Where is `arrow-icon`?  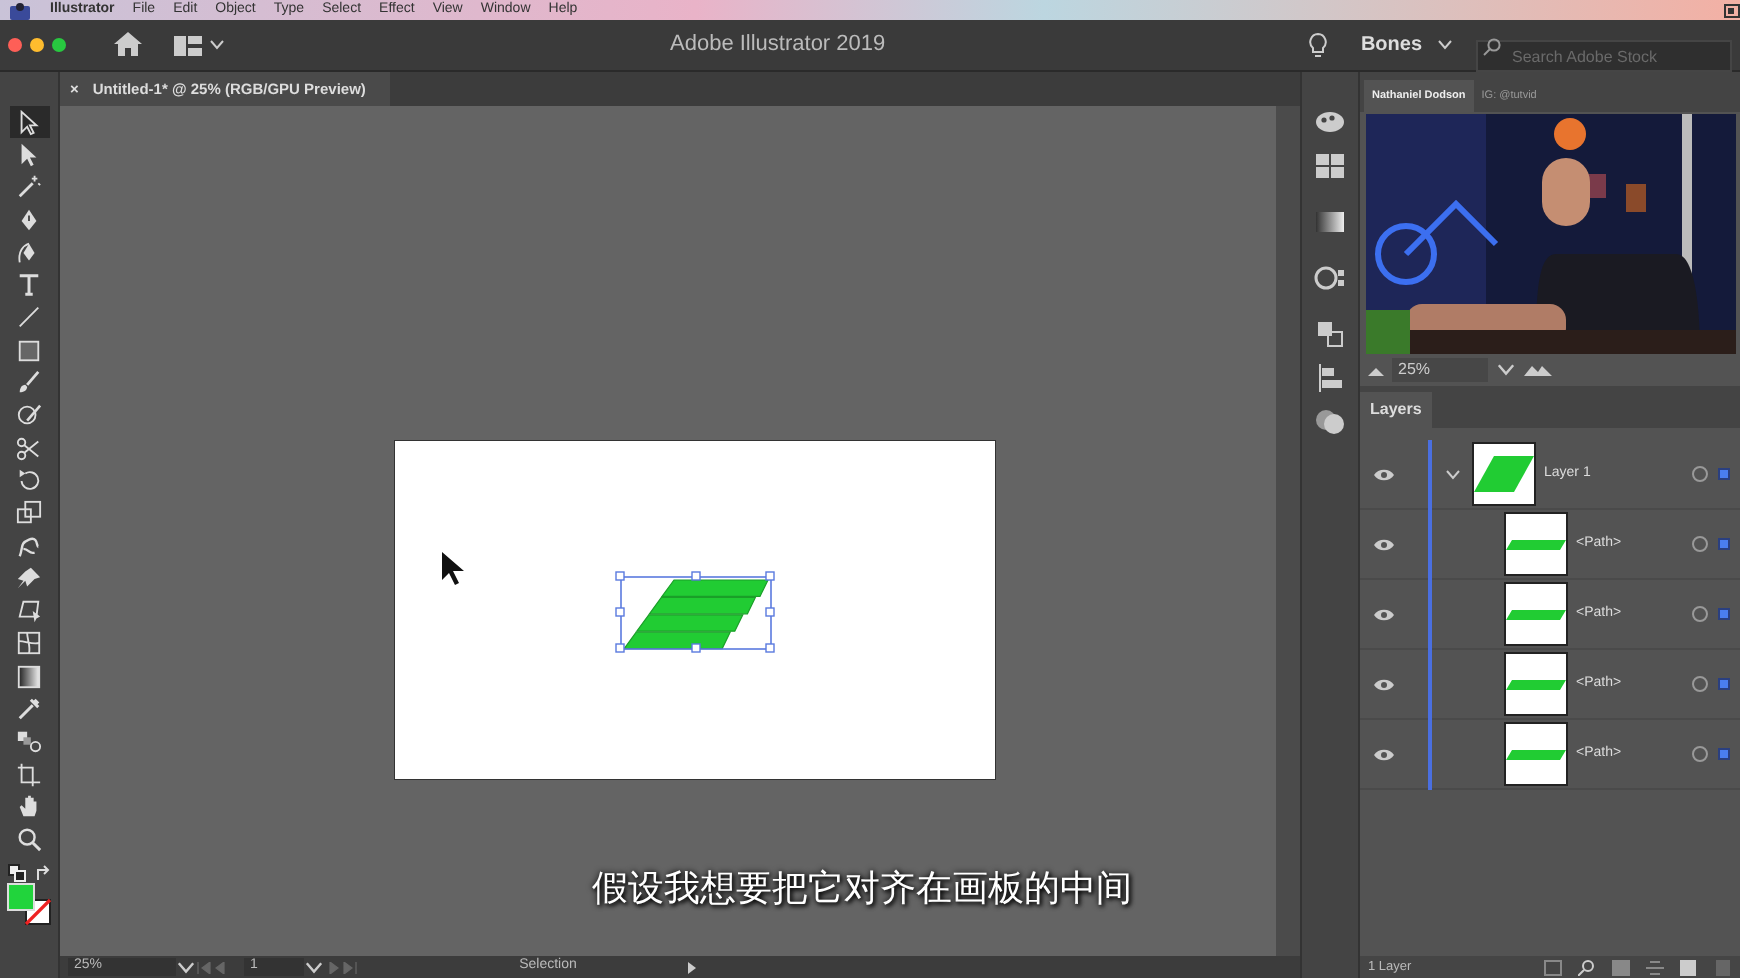 arrow-icon is located at coordinates (29, 122).